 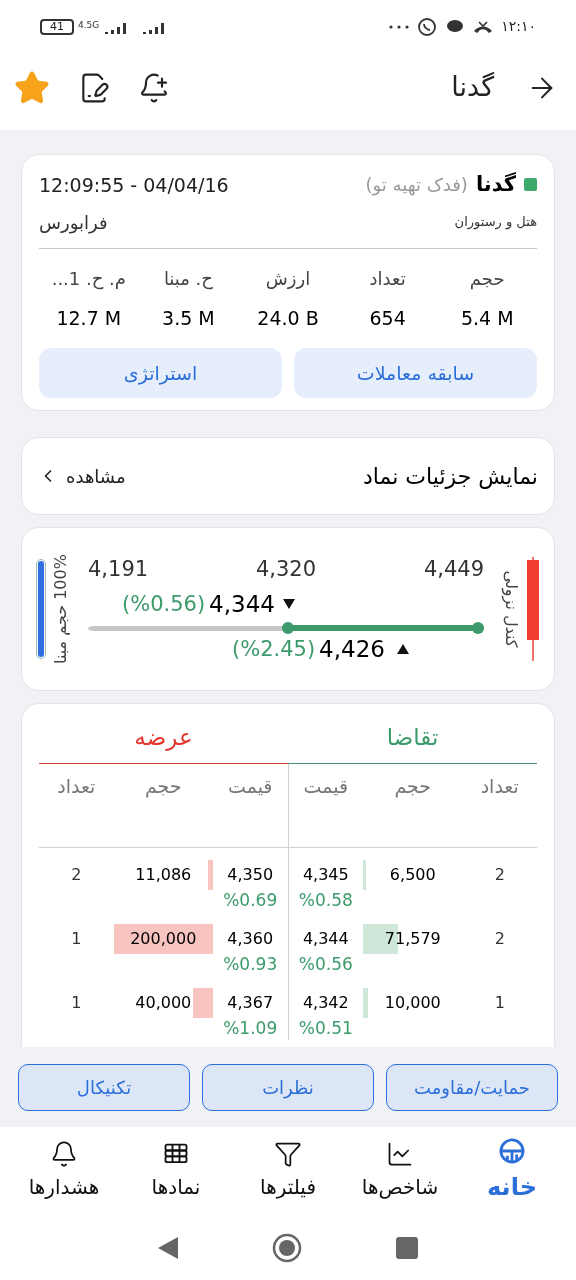 What do you see at coordinates (412, 737) in the screenshot?
I see `bid-title: تقاضا` at bounding box center [412, 737].